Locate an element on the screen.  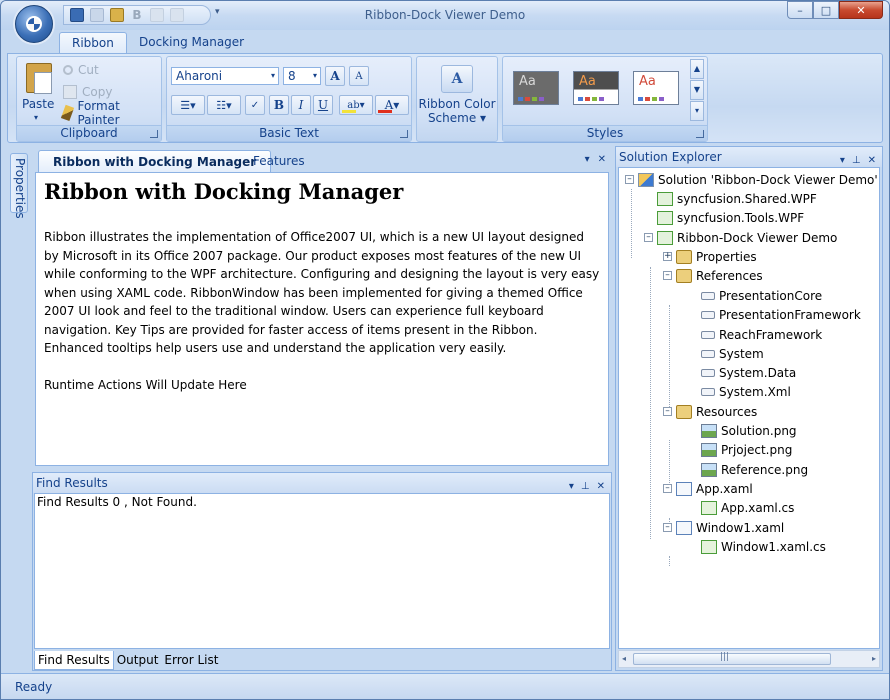
expand-toggle: + is located at coordinates (667, 256).